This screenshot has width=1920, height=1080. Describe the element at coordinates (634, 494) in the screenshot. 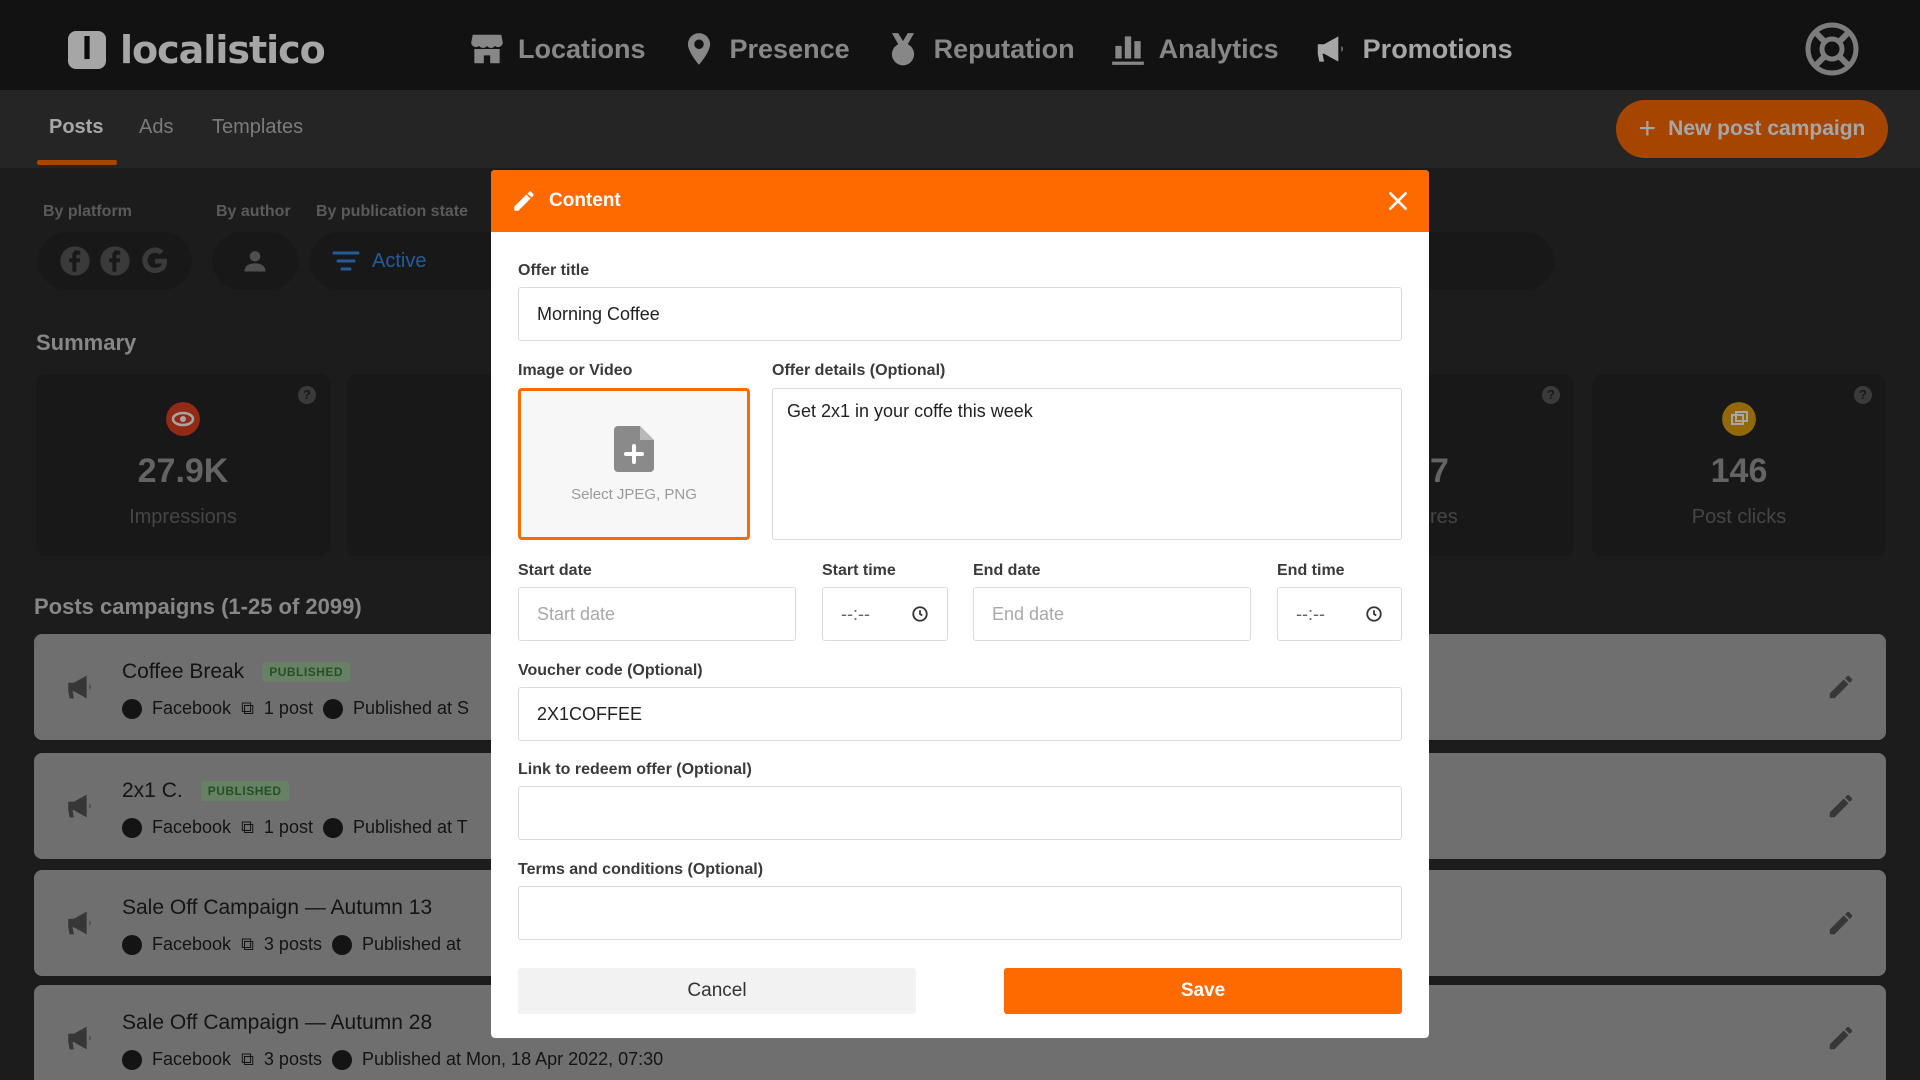

I see `upload-hint: Select JPEG, PNG` at that location.